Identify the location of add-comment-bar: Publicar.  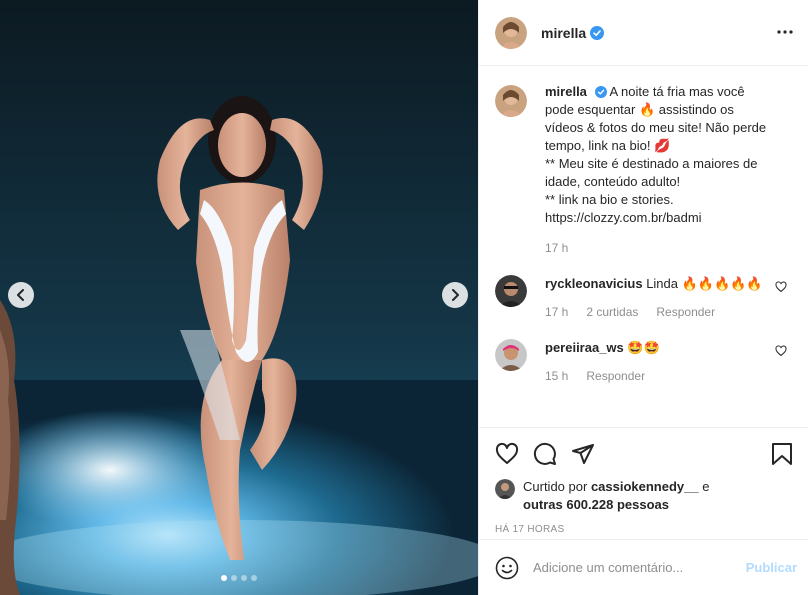
(643, 567).